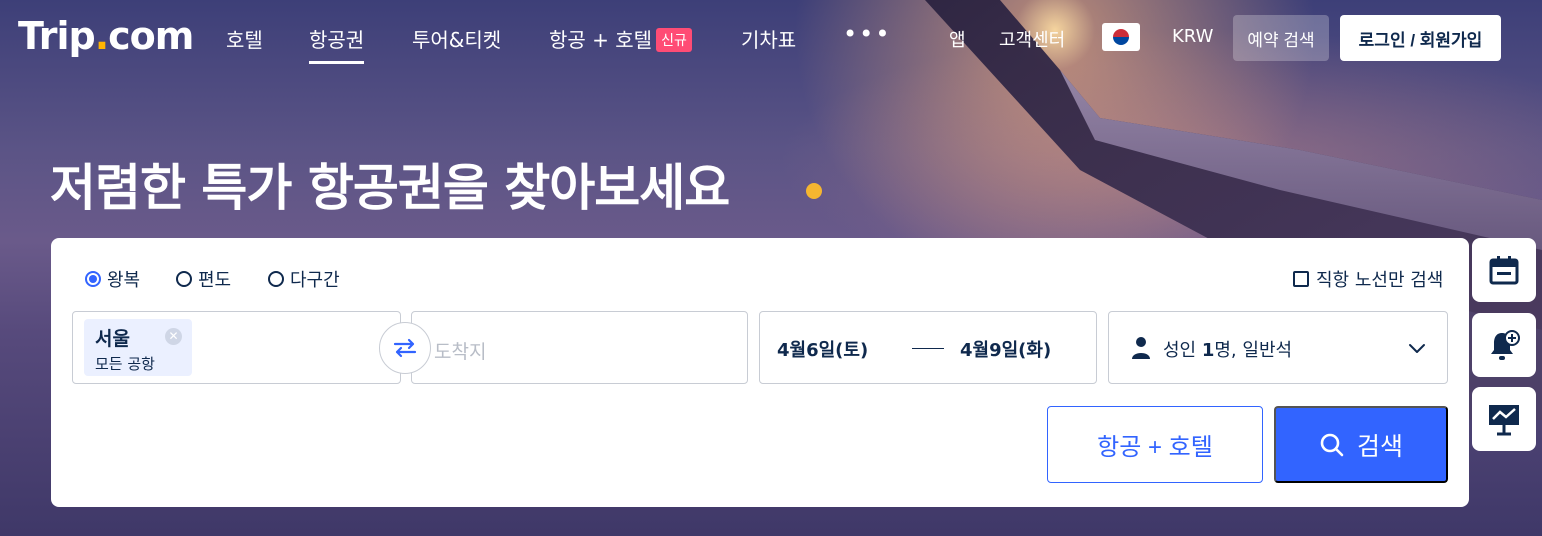  What do you see at coordinates (390, 188) in the screenshot?
I see `page-headline: 저렴한 특가 항공권을 찾아보세요` at bounding box center [390, 188].